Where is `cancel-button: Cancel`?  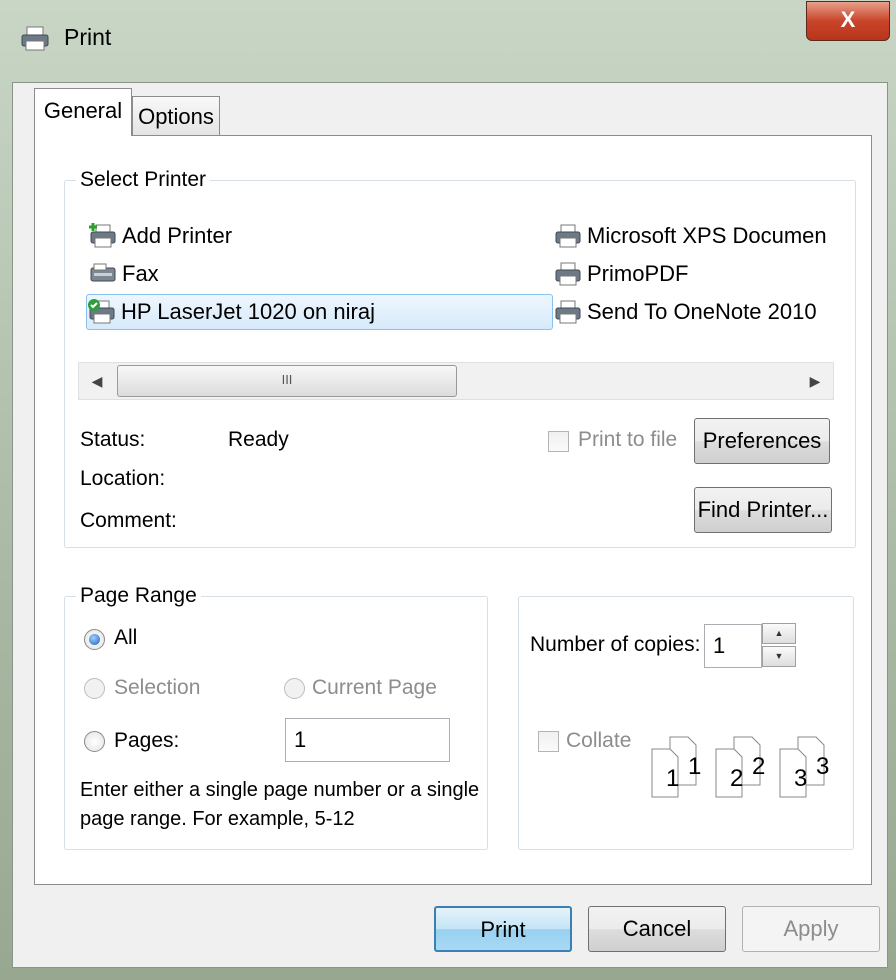
cancel-button: Cancel is located at coordinates (657, 929).